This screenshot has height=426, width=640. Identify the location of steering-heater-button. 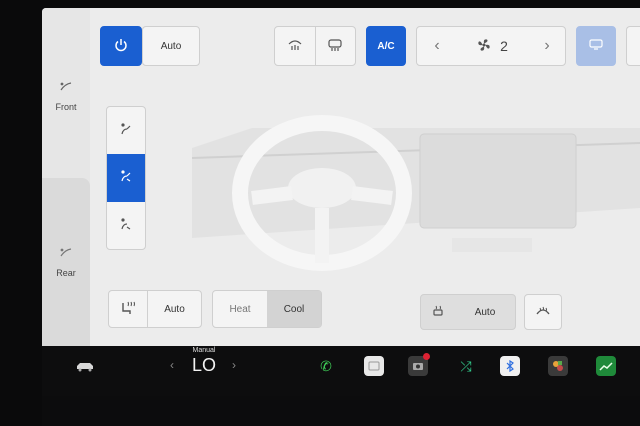
(543, 312).